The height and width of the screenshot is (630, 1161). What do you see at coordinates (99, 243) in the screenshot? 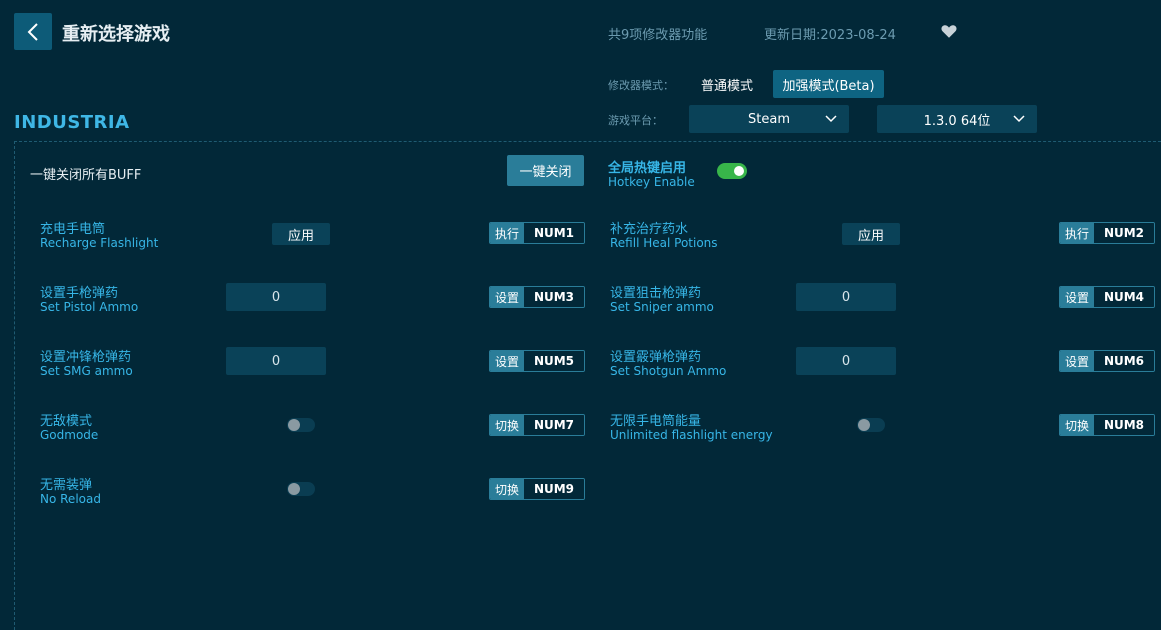
I see `option-label-en: Recharge Flashlight` at bounding box center [99, 243].